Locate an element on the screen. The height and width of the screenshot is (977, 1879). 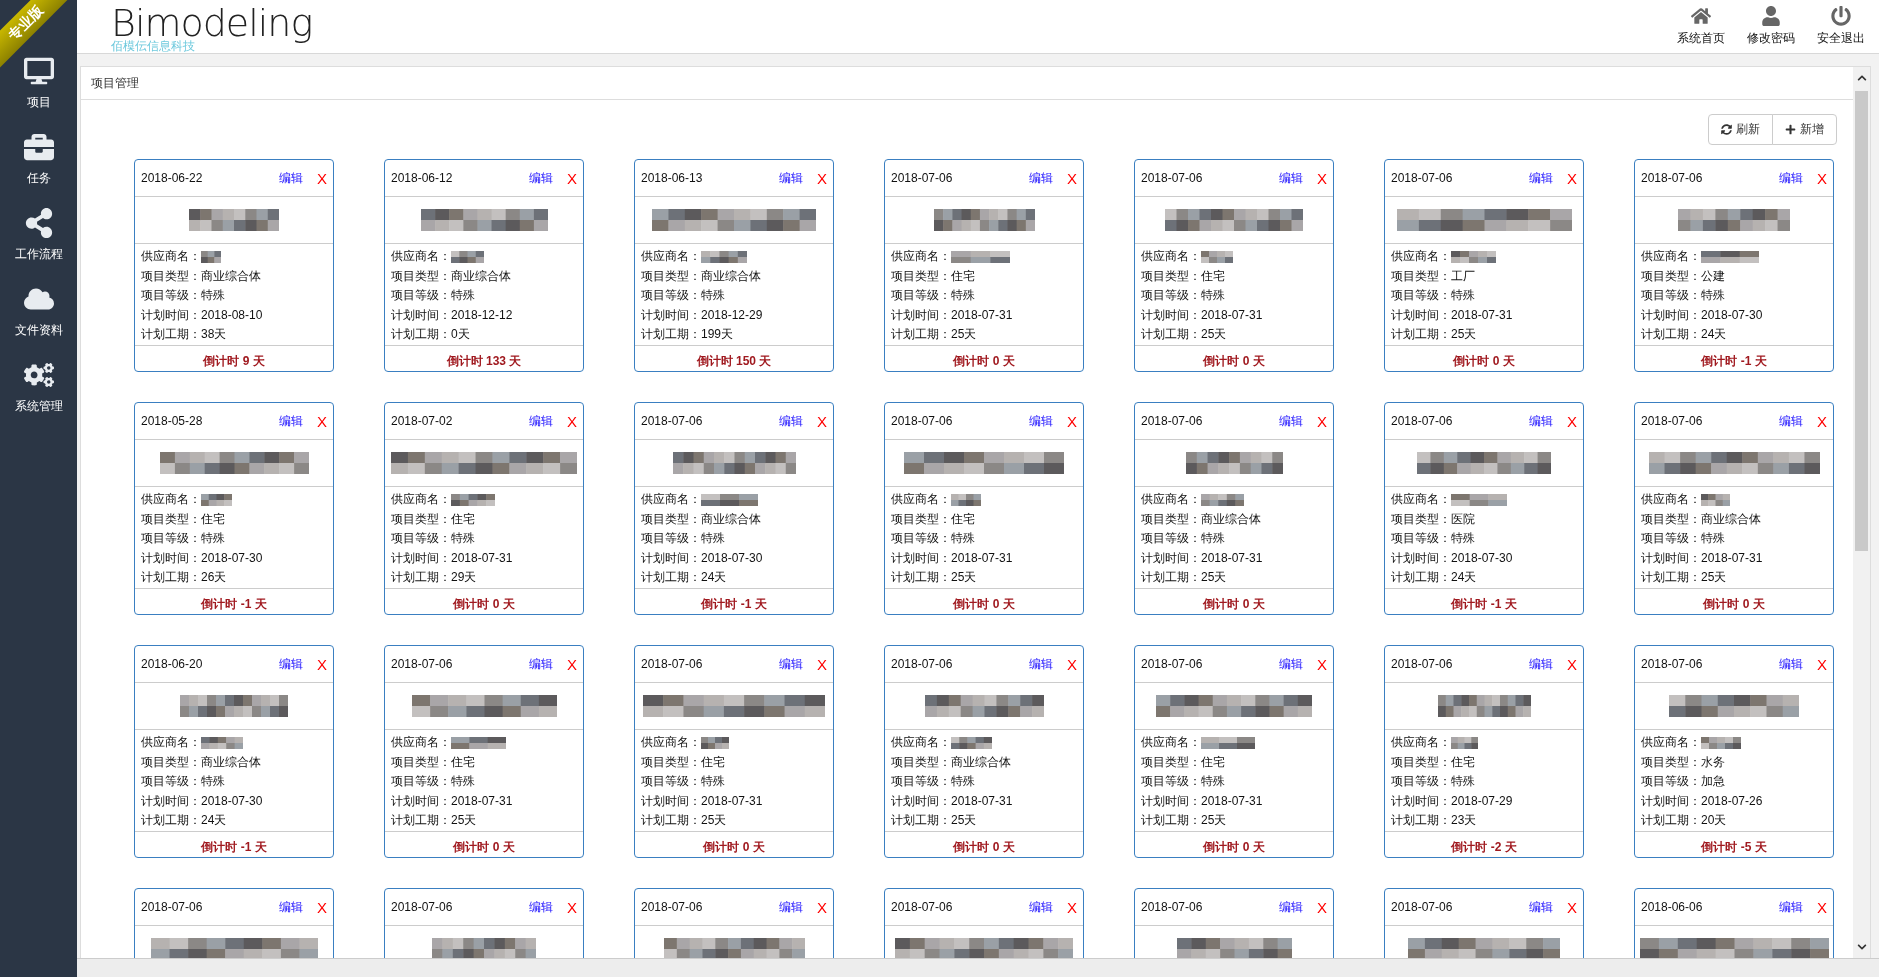
sidebar-item: 项目 is located at coordinates (38, 83).